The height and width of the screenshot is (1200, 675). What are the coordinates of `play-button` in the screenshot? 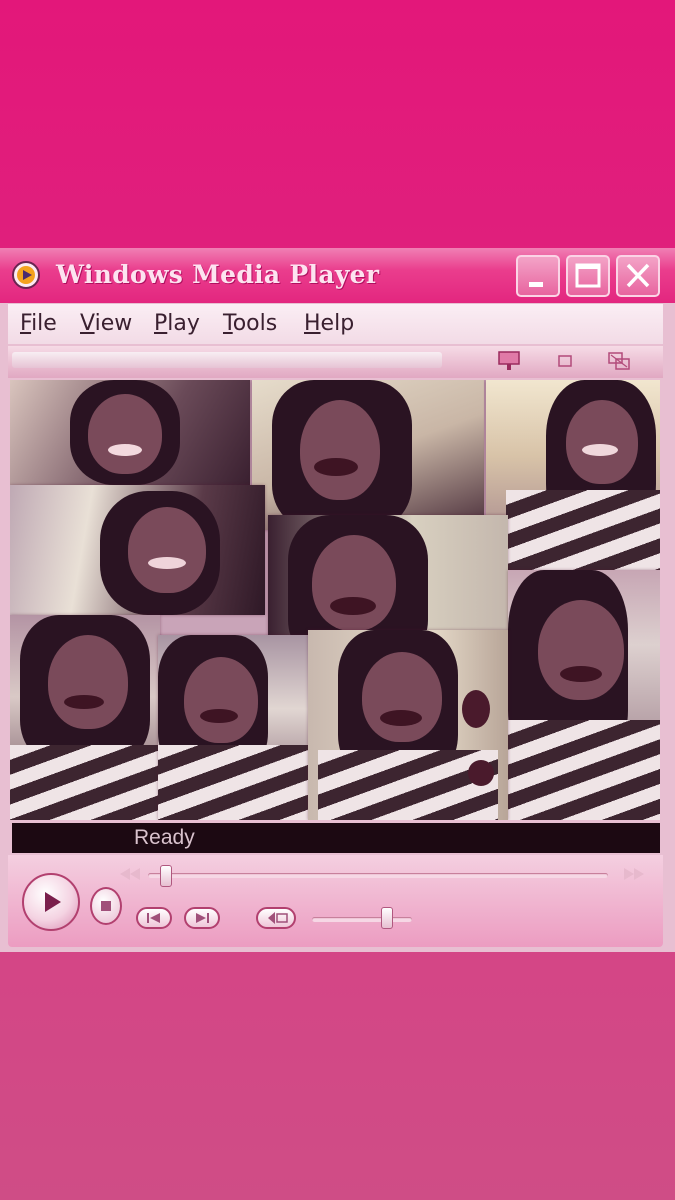 It's located at (51, 902).